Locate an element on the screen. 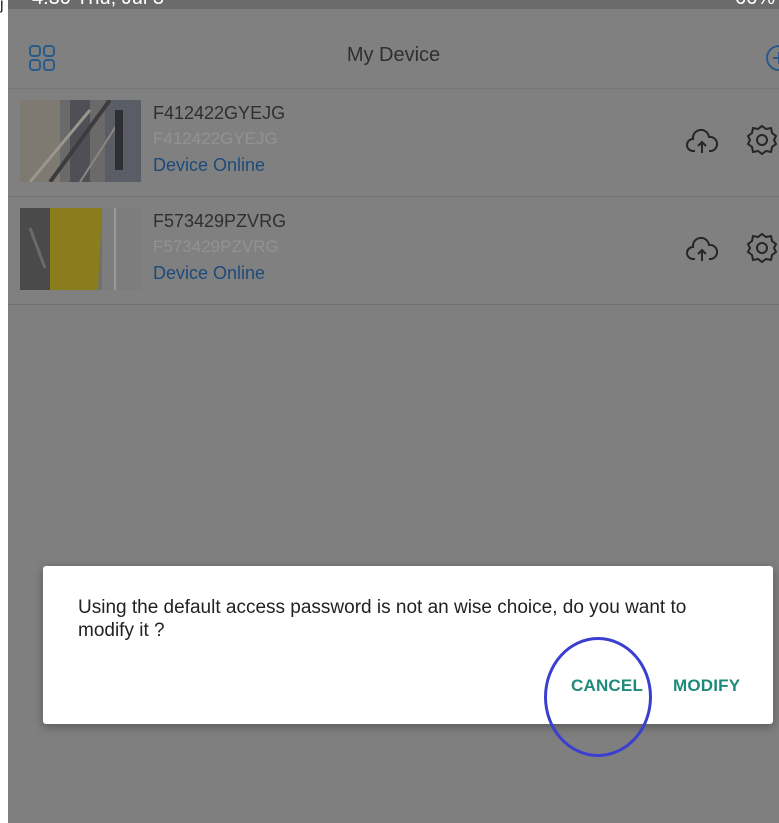 This screenshot has height=823, width=779. modify-button: MODIFY is located at coordinates (706, 686).